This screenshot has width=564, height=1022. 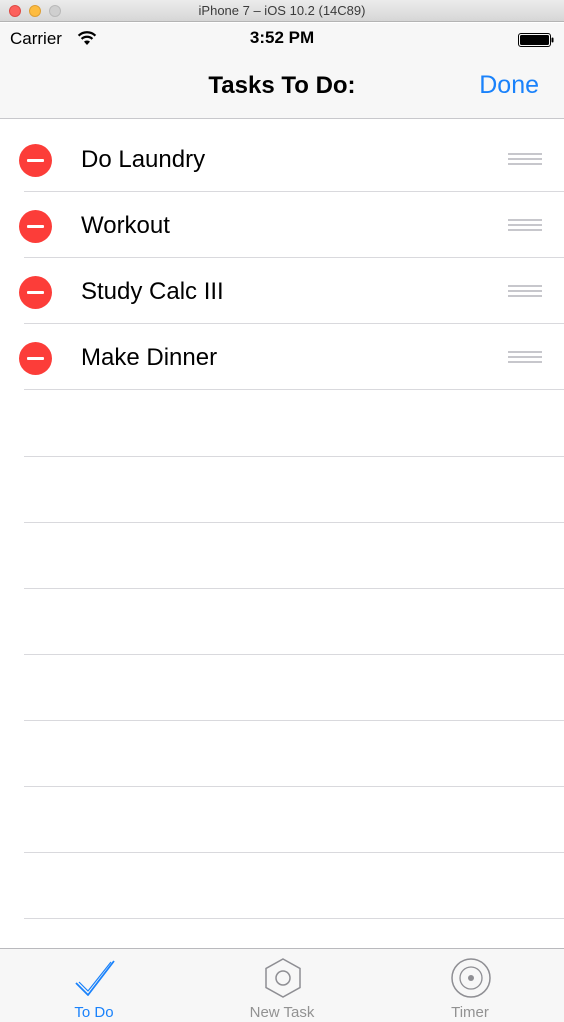 I want to click on tab-label: Timer, so click(x=470, y=1012).